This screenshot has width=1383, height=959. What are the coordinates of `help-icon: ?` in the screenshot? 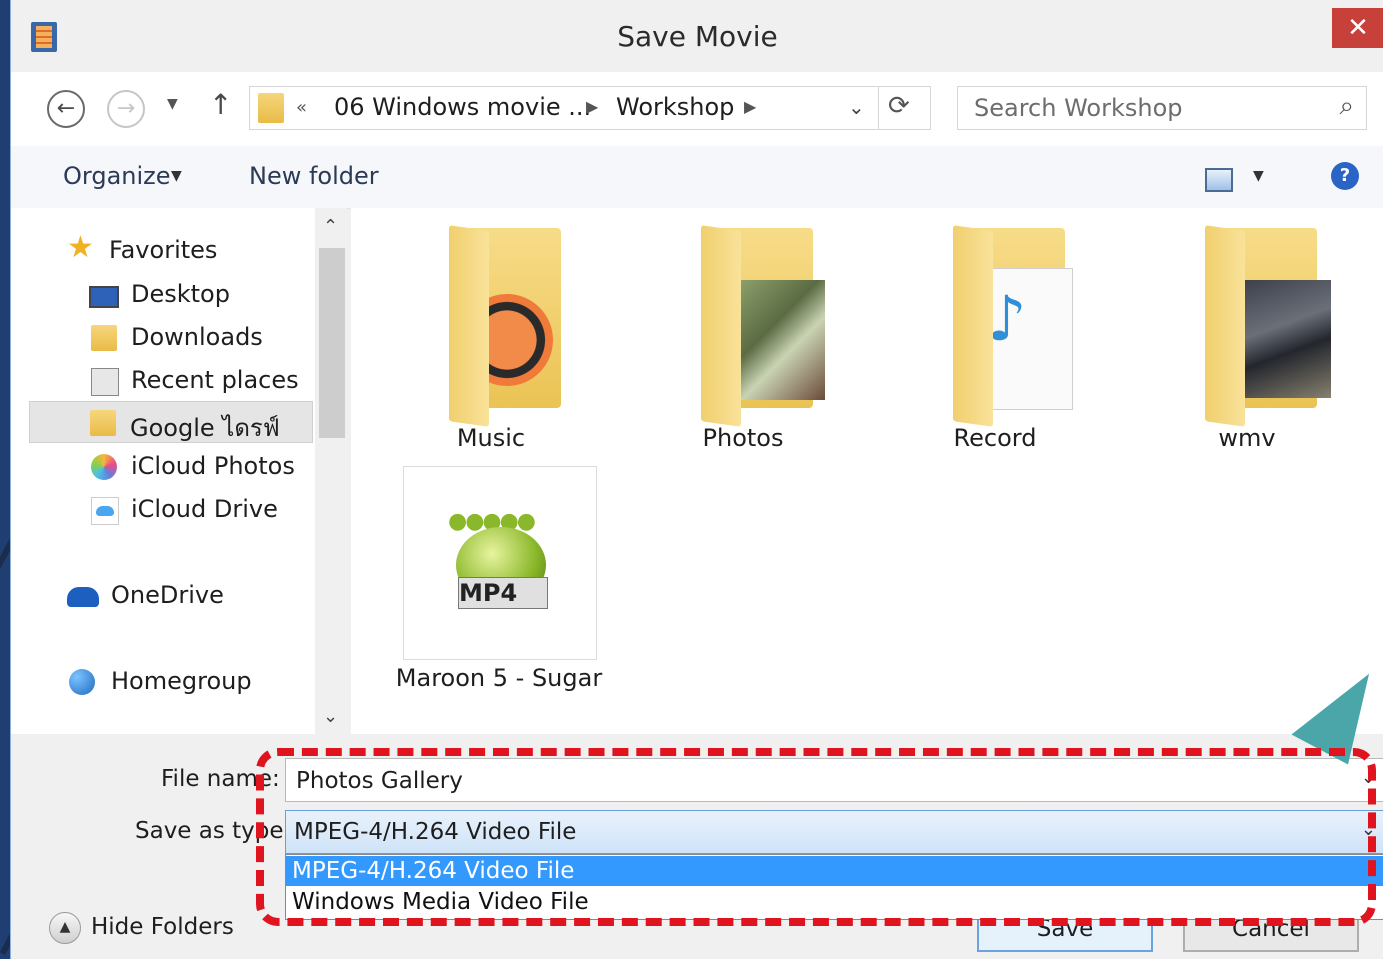 It's located at (1345, 176).